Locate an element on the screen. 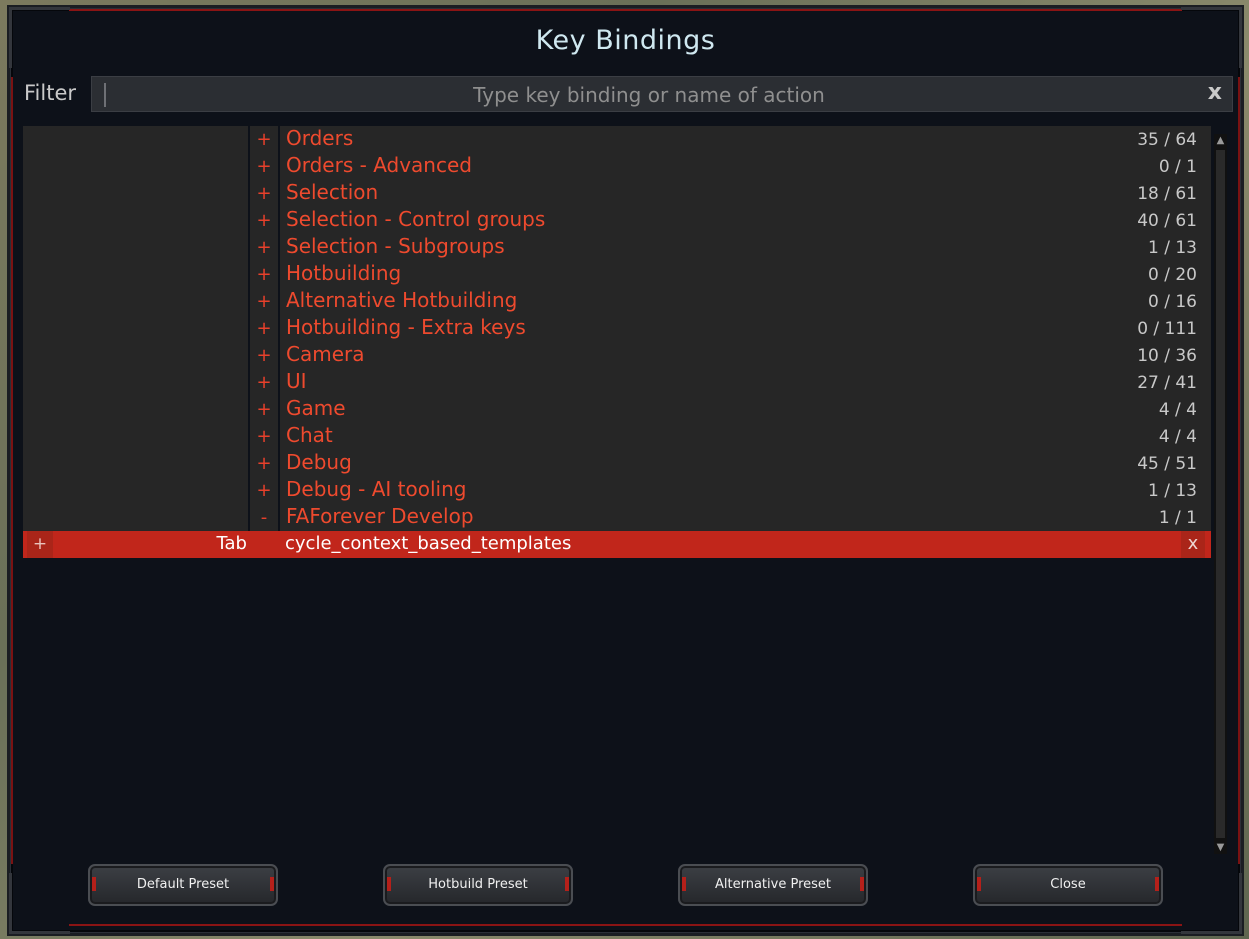 The height and width of the screenshot is (939, 1249). close-button: Close is located at coordinates (1068, 885).